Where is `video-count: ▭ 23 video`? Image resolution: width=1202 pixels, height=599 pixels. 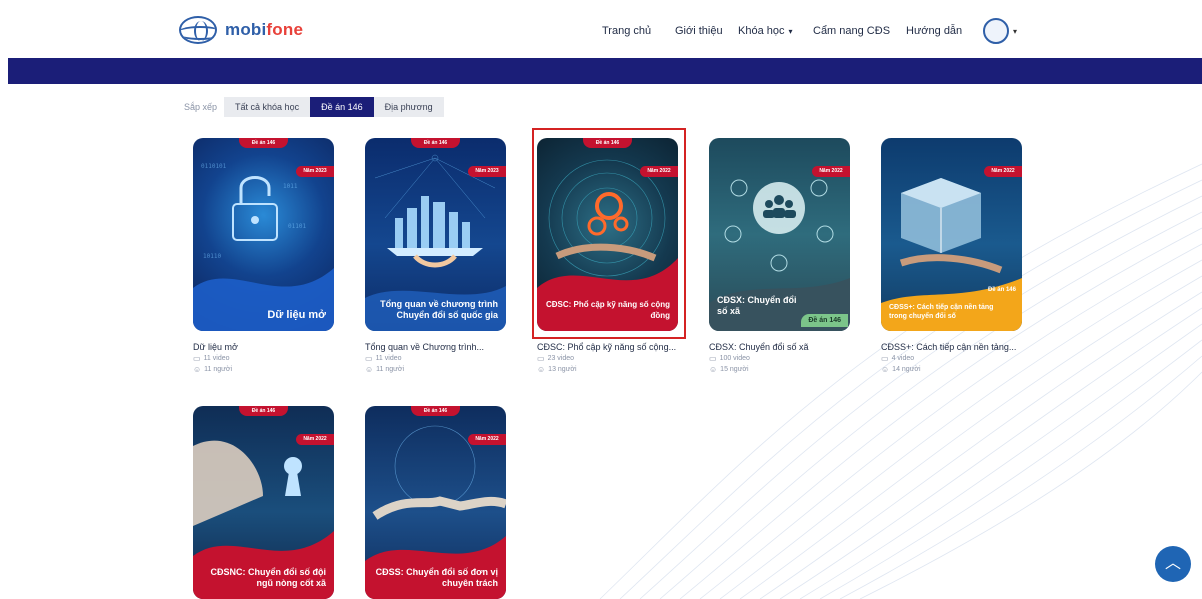 video-count: ▭ 23 video is located at coordinates (617, 358).